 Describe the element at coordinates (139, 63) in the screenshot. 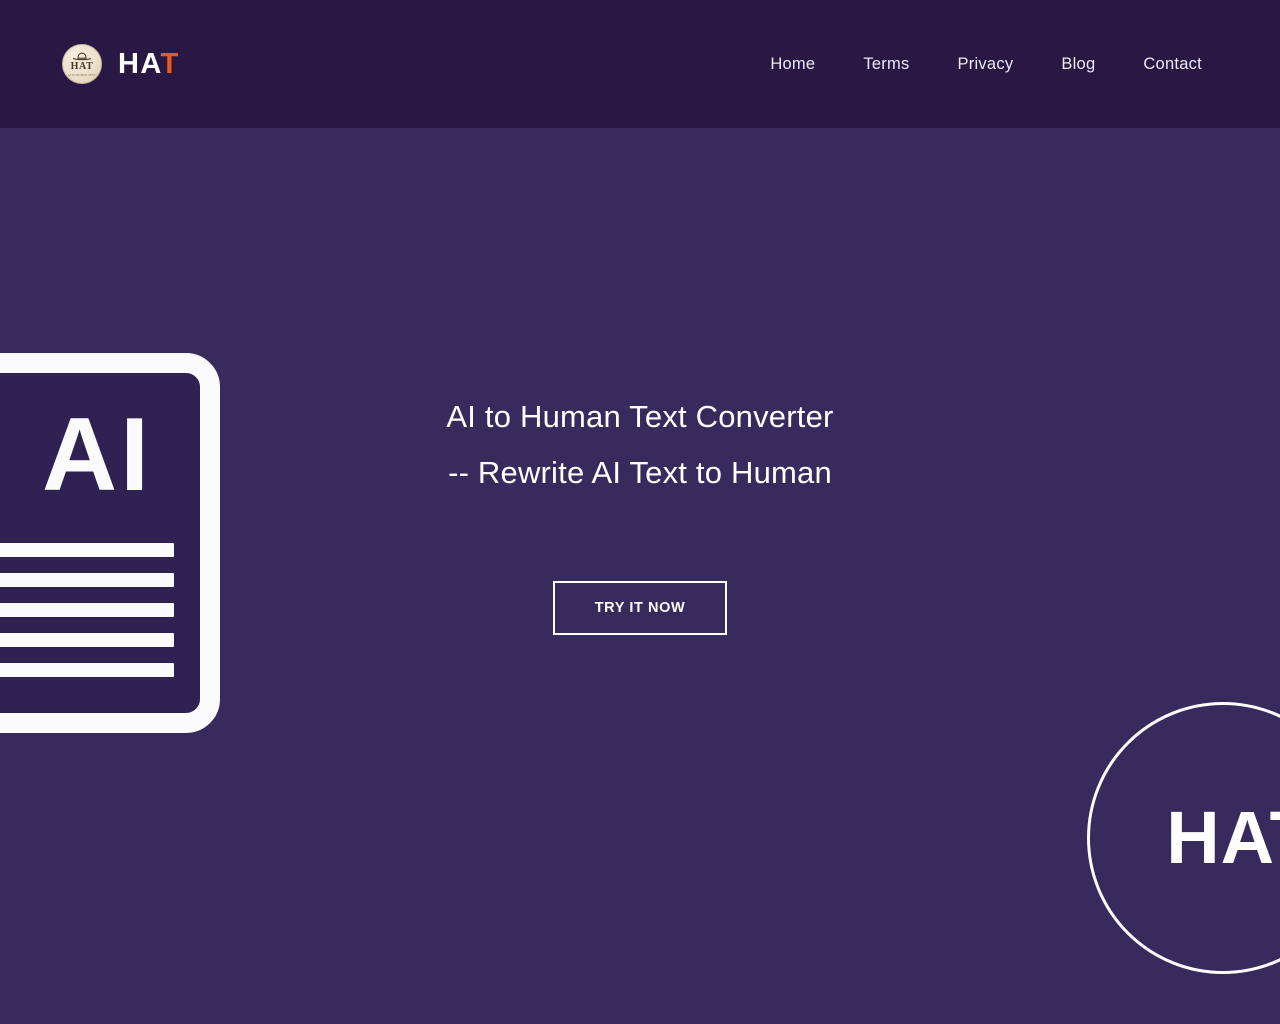

I see `brand-wordmark-light: HA` at that location.